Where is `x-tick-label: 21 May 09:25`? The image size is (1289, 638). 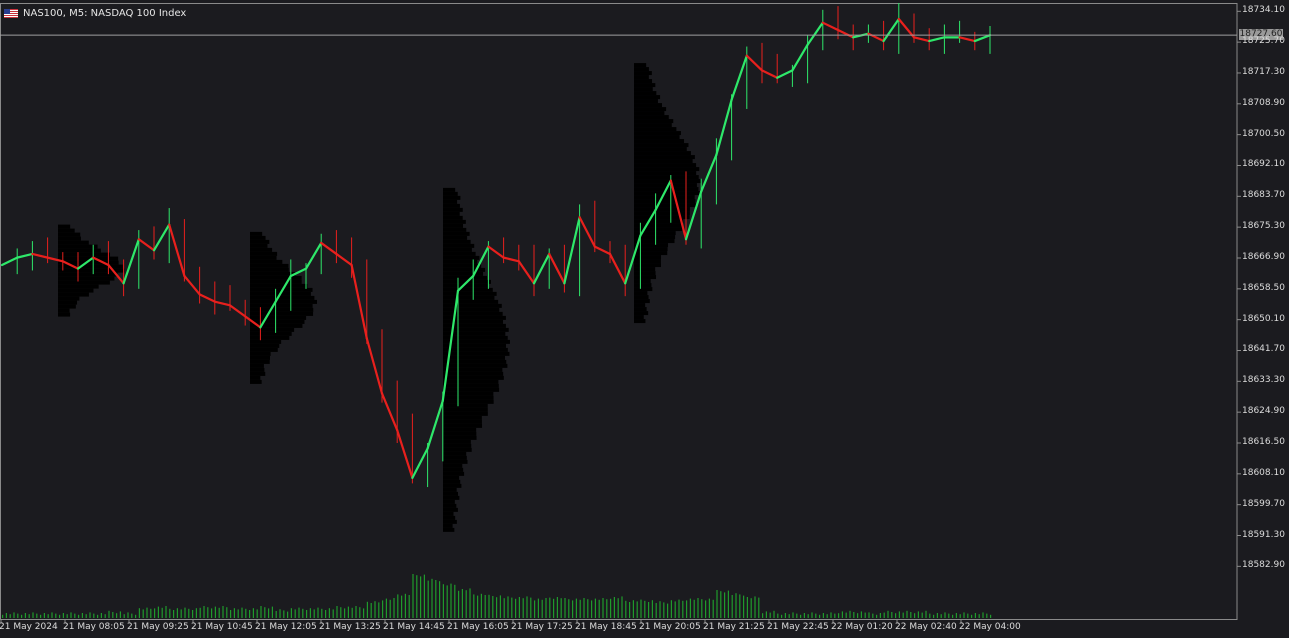 x-tick-label: 21 May 09:25 is located at coordinates (158, 627).